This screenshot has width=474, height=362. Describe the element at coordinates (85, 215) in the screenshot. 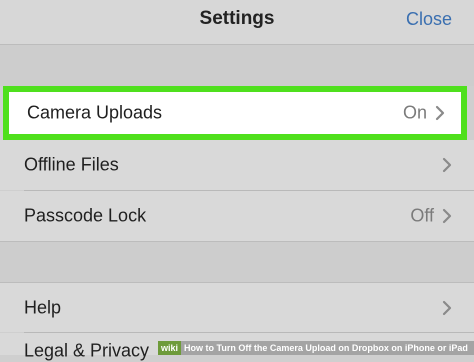

I see `passcode-lock-label: Passcode Lock` at that location.